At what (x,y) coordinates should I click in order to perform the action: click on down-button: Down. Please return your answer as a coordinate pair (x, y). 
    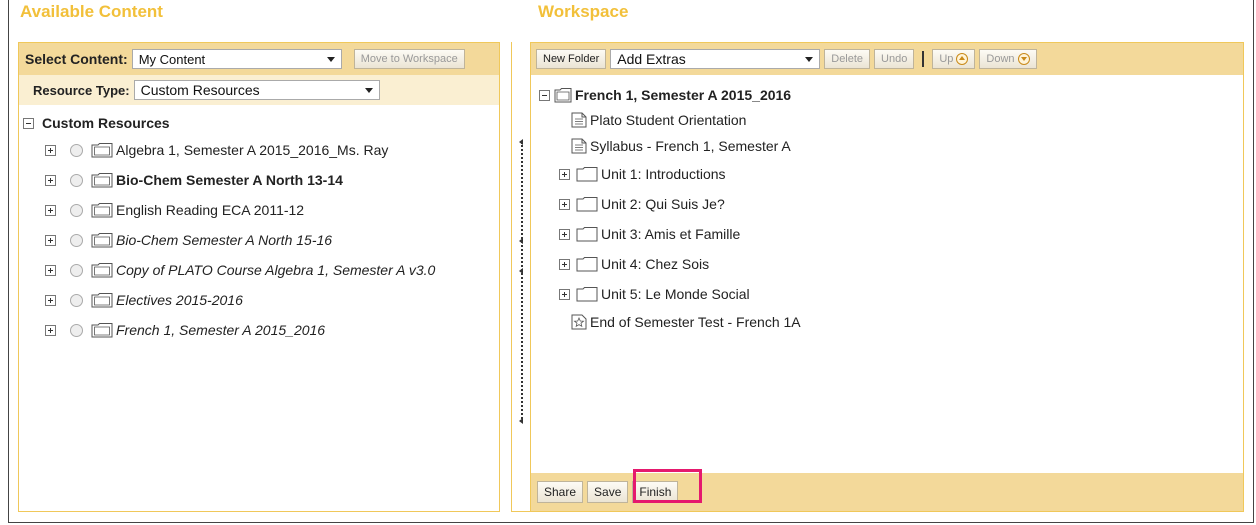
    Looking at the image, I should click on (1008, 59).